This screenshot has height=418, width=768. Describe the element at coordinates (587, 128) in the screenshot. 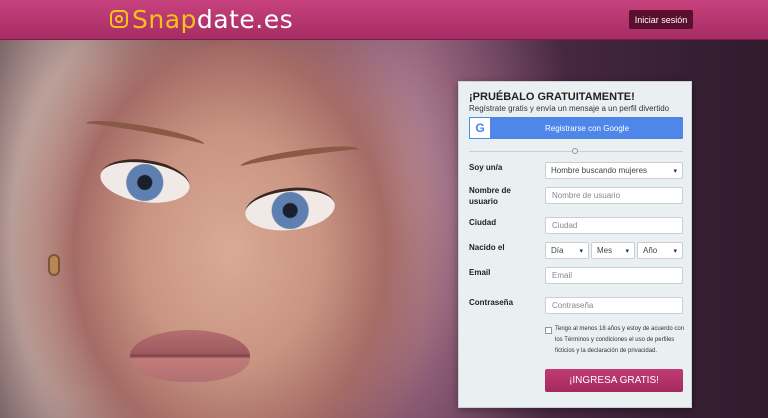

I see `google-signup-label: Registrarse con Google` at that location.